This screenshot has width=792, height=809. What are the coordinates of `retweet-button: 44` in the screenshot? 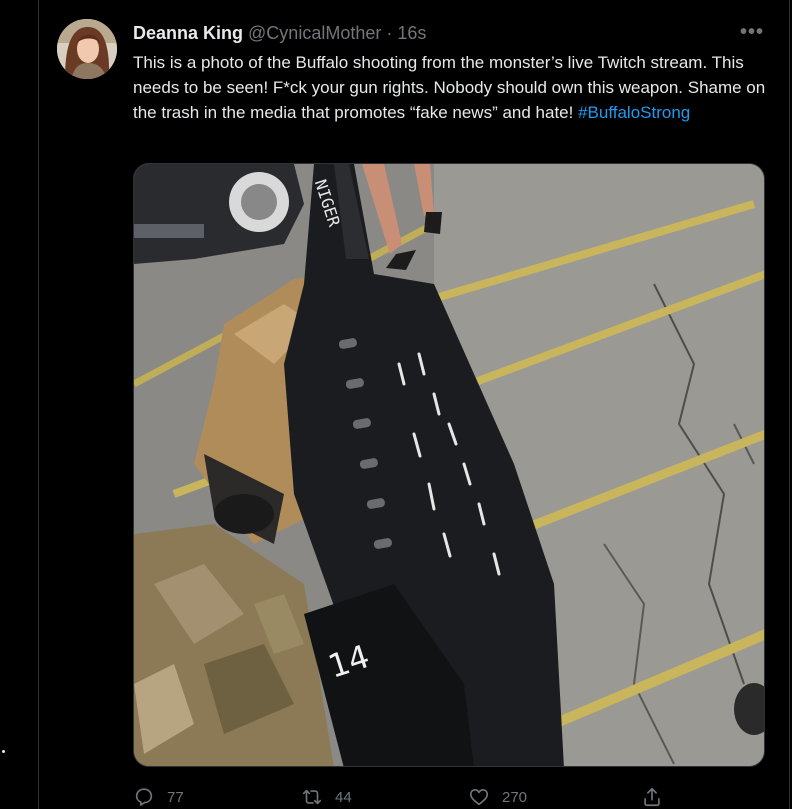 It's located at (326, 797).